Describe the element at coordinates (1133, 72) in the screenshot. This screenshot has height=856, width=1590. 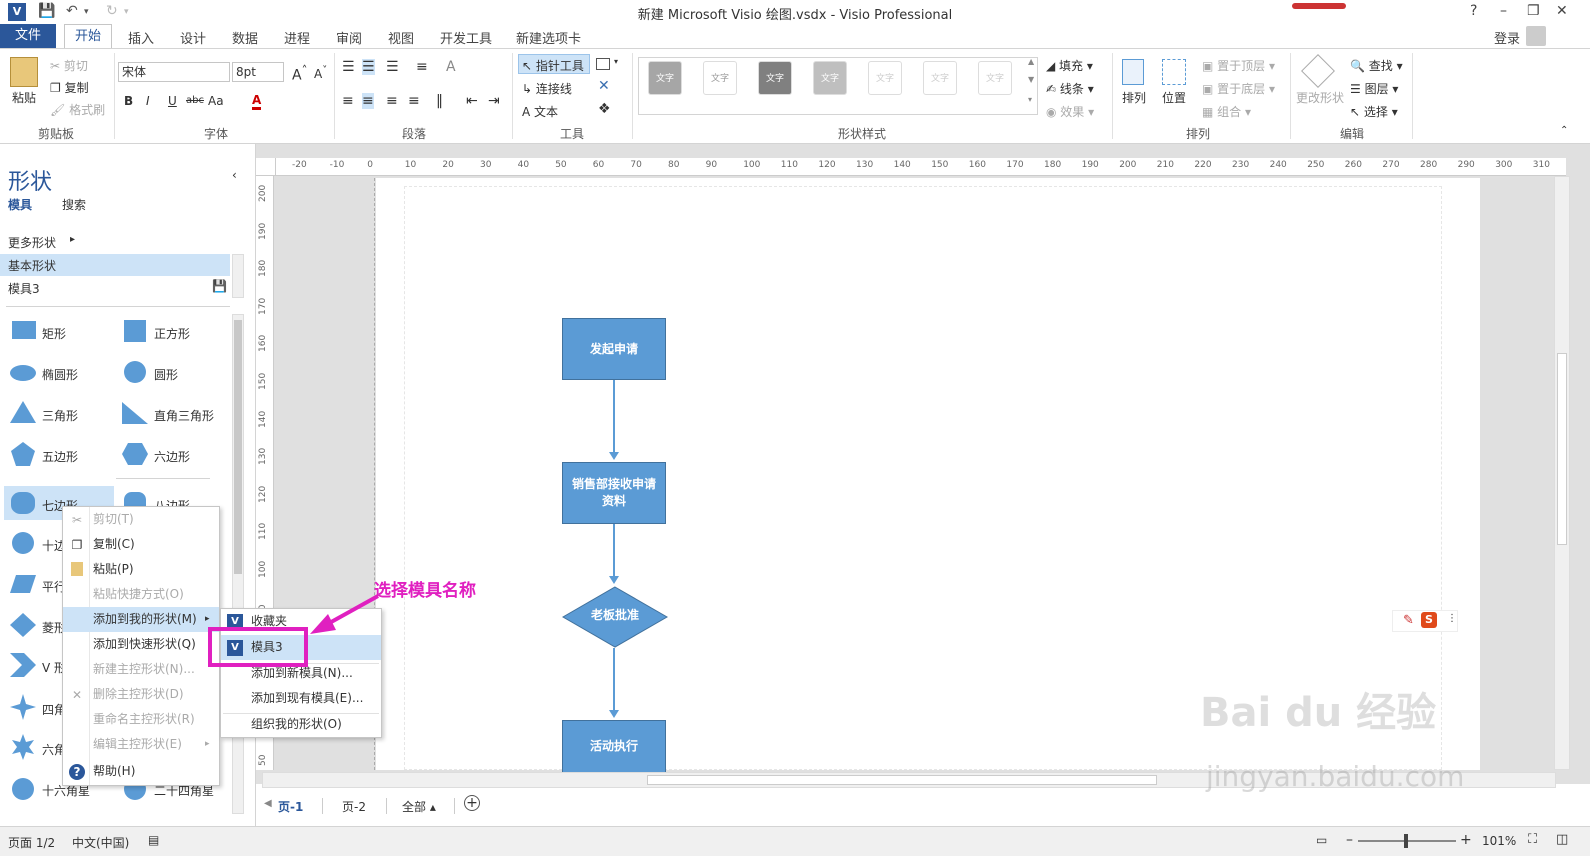
I see `arrange-icon` at that location.